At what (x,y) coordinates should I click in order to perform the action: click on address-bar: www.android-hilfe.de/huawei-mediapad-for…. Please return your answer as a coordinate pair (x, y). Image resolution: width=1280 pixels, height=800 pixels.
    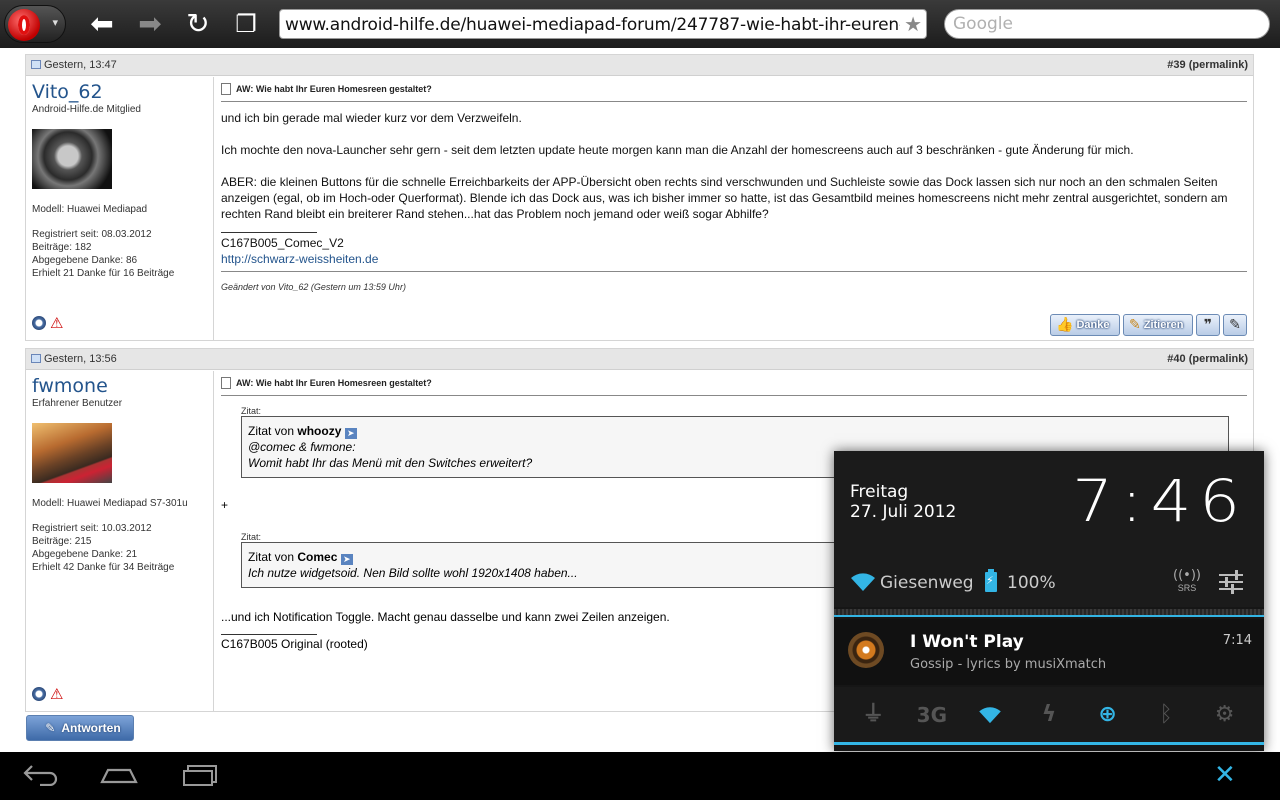
    Looking at the image, I should click on (603, 24).